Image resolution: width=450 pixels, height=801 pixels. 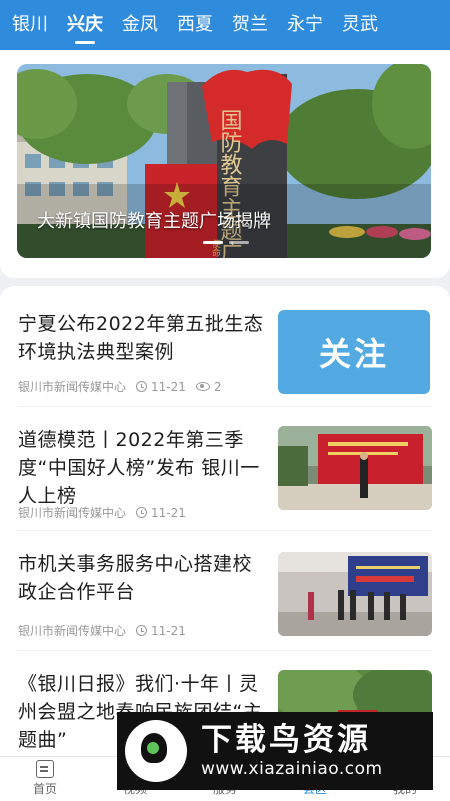 What do you see at coordinates (154, 221) in the screenshot?
I see `banner-title: 大新镇国防教育主题广场揭牌` at bounding box center [154, 221].